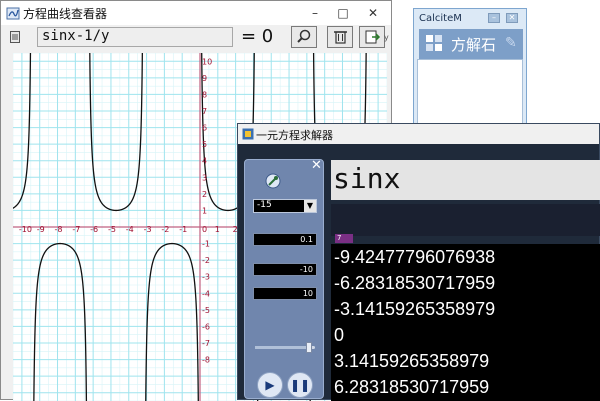  I want to click on wrench-icon, so click(273, 181).